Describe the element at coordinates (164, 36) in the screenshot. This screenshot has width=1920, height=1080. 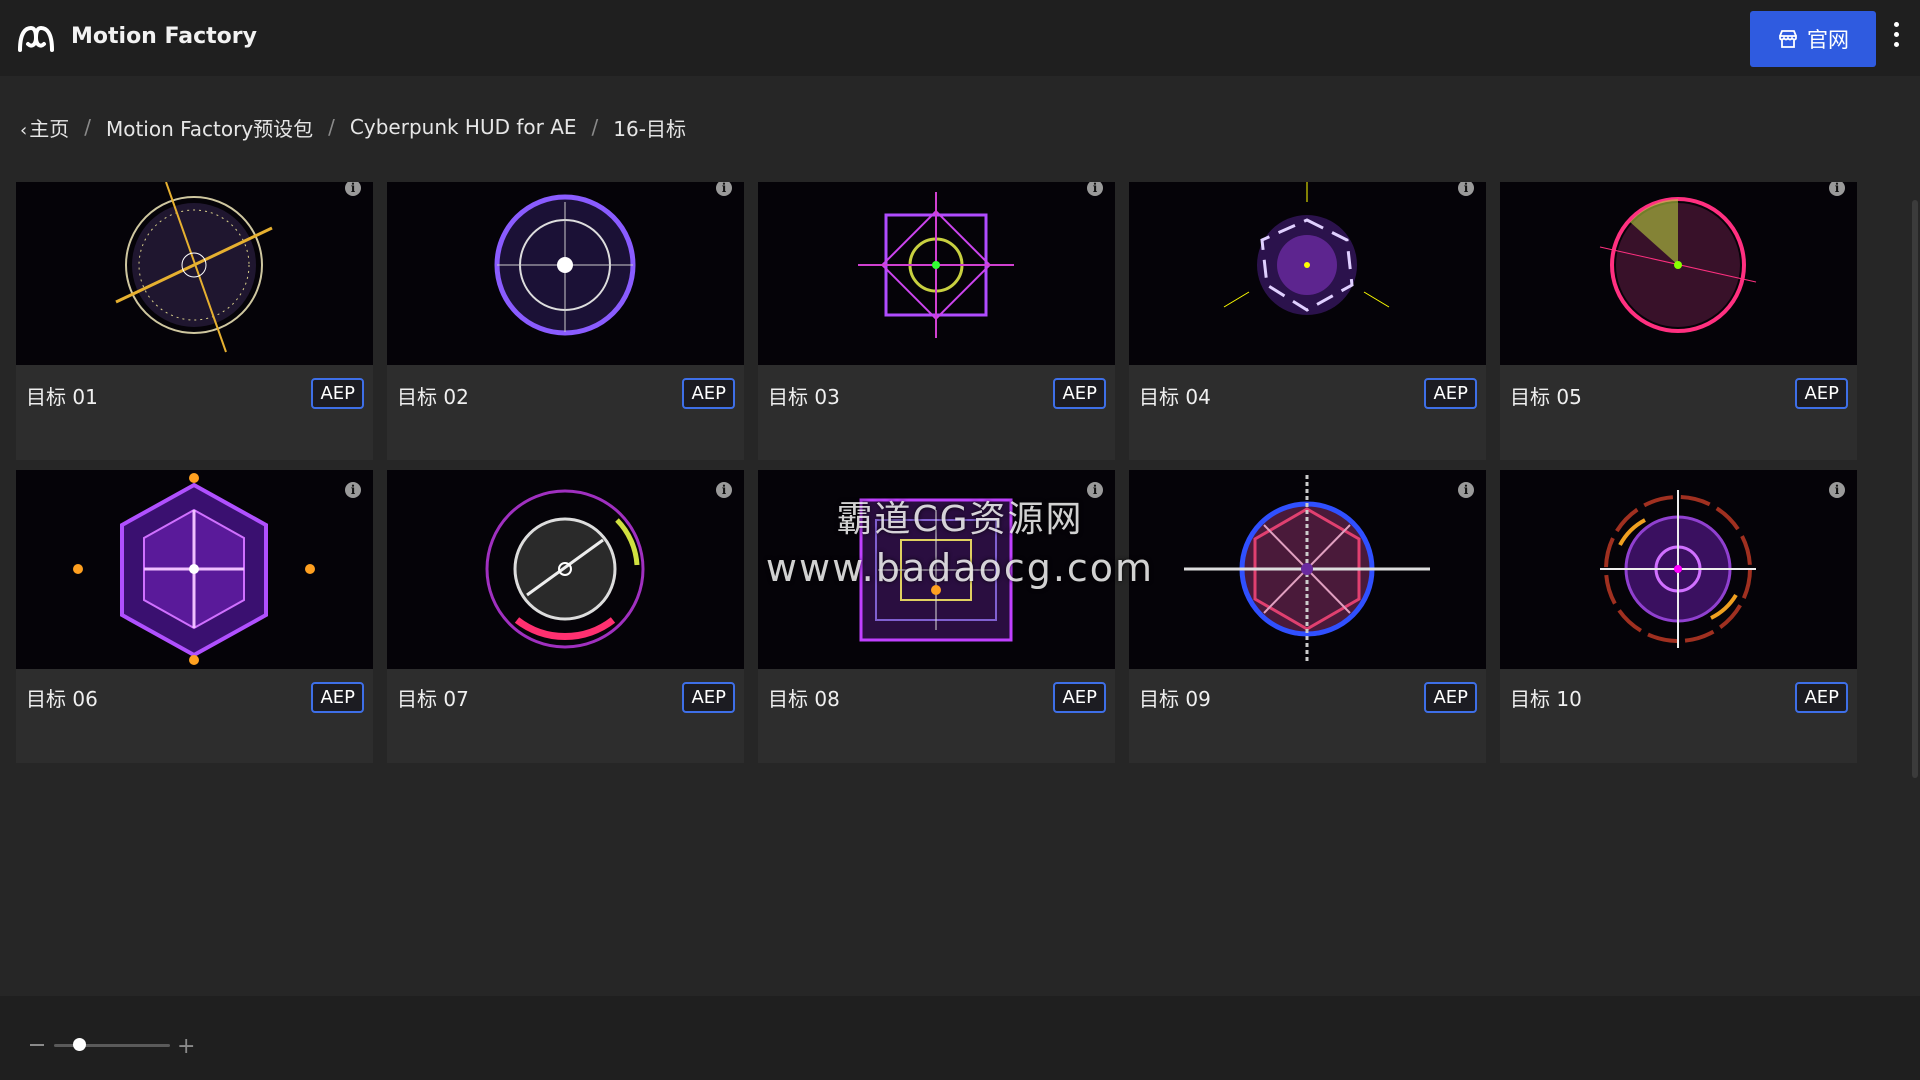
I see `app-name: Motion Factory` at that location.